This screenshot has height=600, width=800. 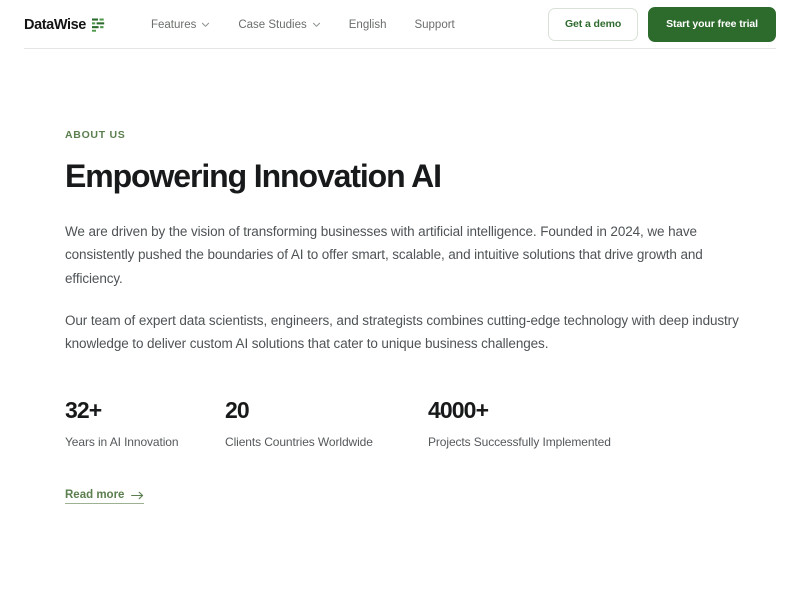 I want to click on stat-value: 20, so click(x=237, y=410).